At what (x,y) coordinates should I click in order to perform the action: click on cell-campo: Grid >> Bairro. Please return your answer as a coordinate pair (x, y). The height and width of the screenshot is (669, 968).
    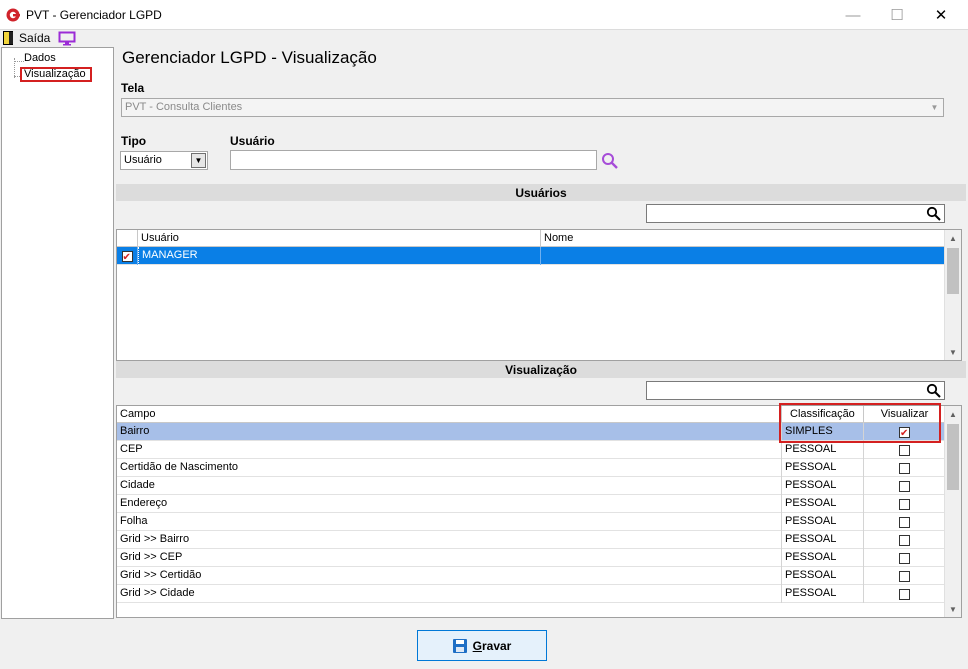
    Looking at the image, I should click on (449, 540).